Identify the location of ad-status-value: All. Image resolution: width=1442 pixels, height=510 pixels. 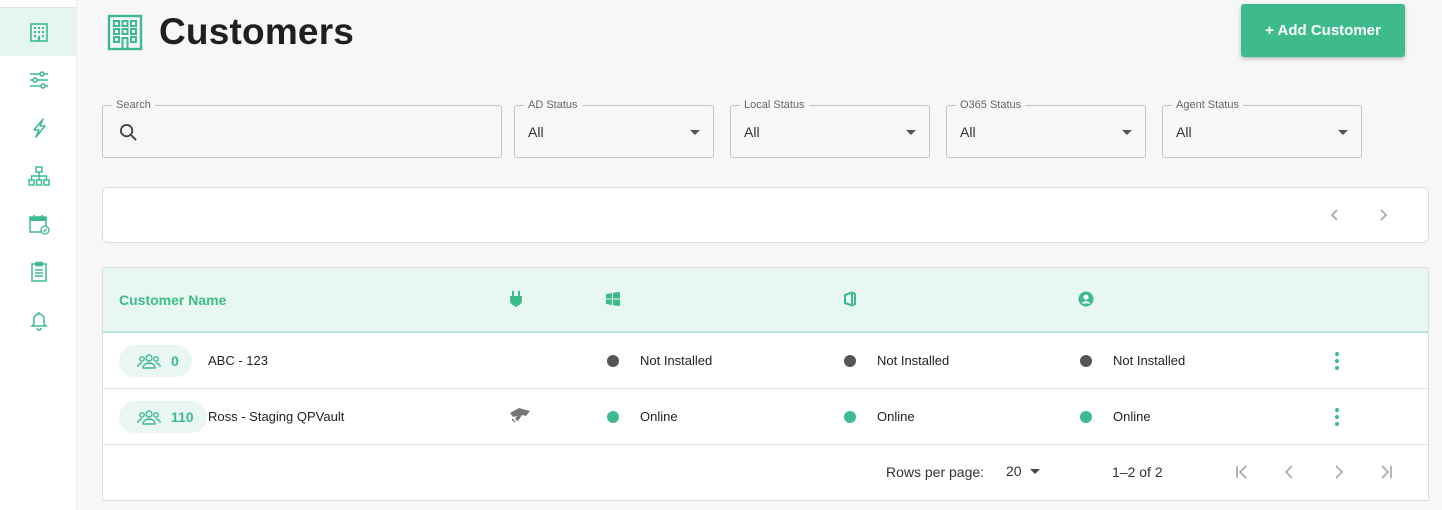
(536, 132).